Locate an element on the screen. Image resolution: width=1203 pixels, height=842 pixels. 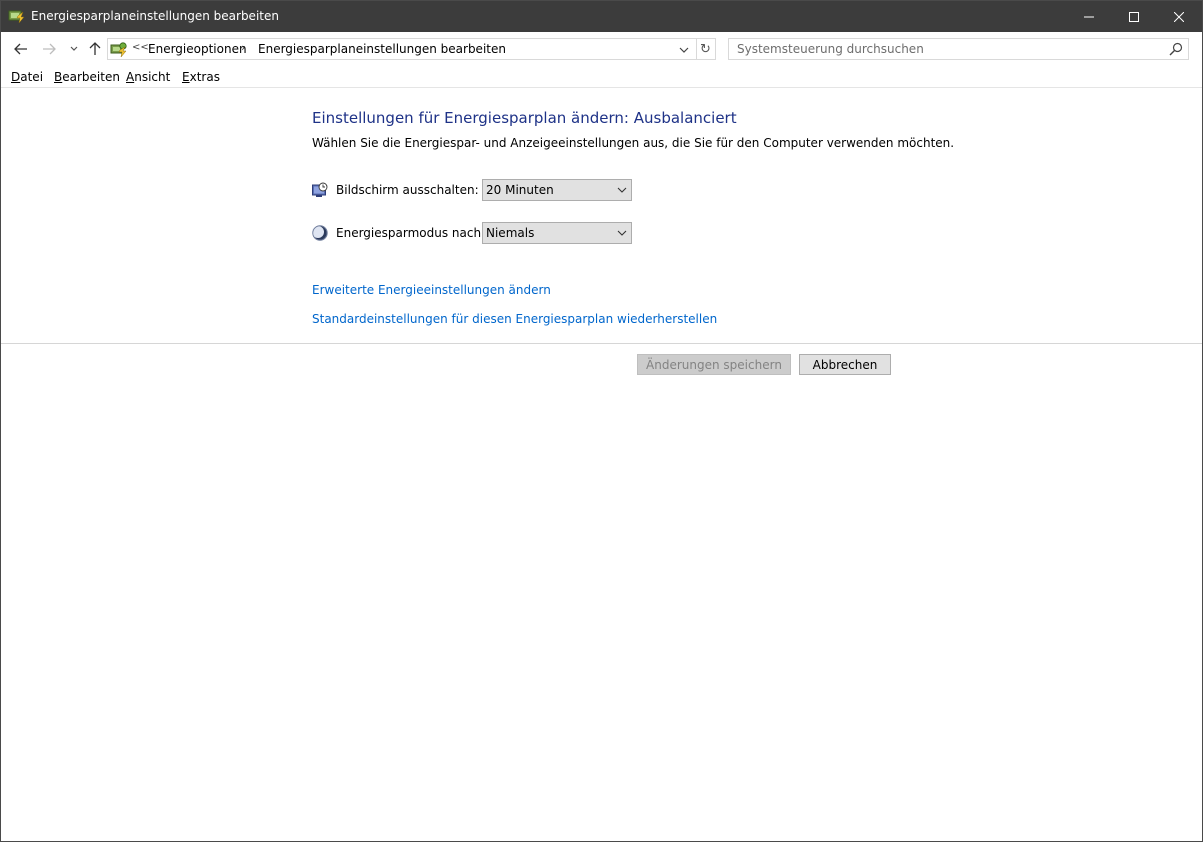
maximize-button is located at coordinates (1134, 16).